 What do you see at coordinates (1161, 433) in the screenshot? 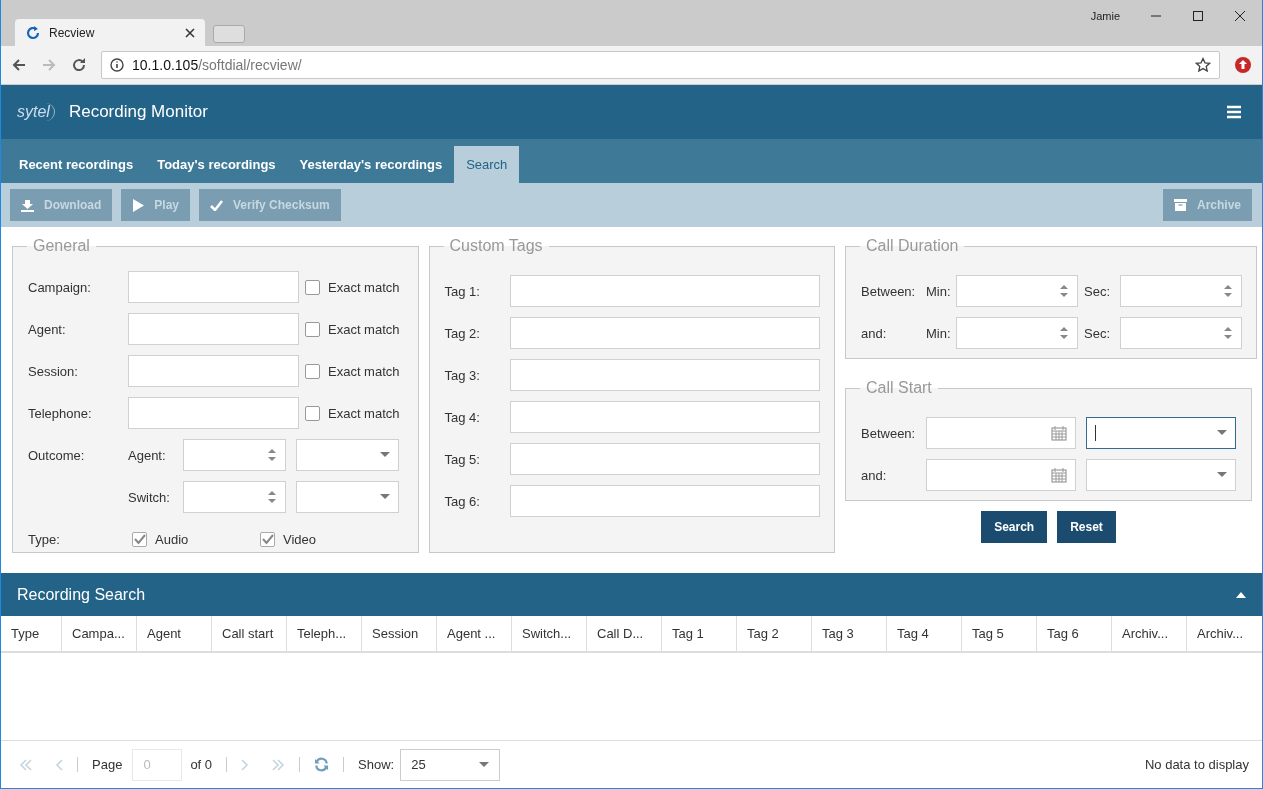
I see `time-dropdown` at bounding box center [1161, 433].